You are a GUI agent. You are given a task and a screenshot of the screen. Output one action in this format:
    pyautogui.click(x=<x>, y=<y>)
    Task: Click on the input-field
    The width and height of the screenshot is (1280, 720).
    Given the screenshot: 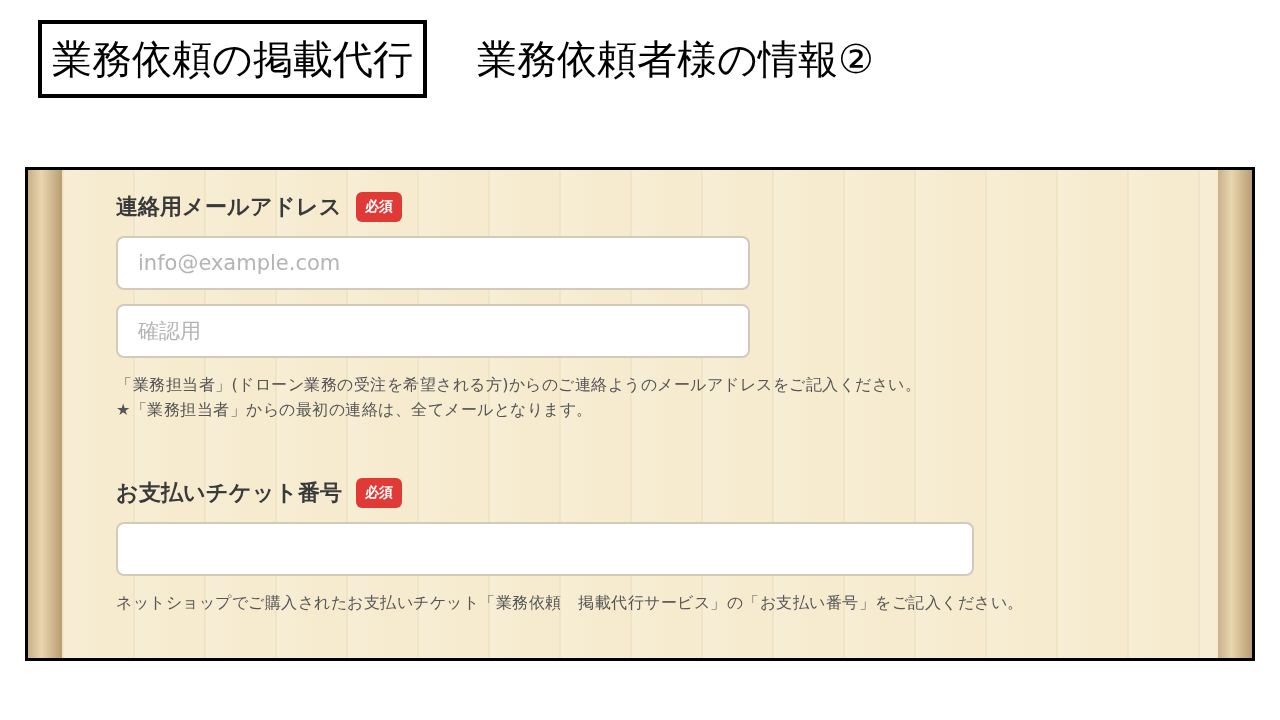 What is the action you would take?
    pyautogui.click(x=545, y=549)
    